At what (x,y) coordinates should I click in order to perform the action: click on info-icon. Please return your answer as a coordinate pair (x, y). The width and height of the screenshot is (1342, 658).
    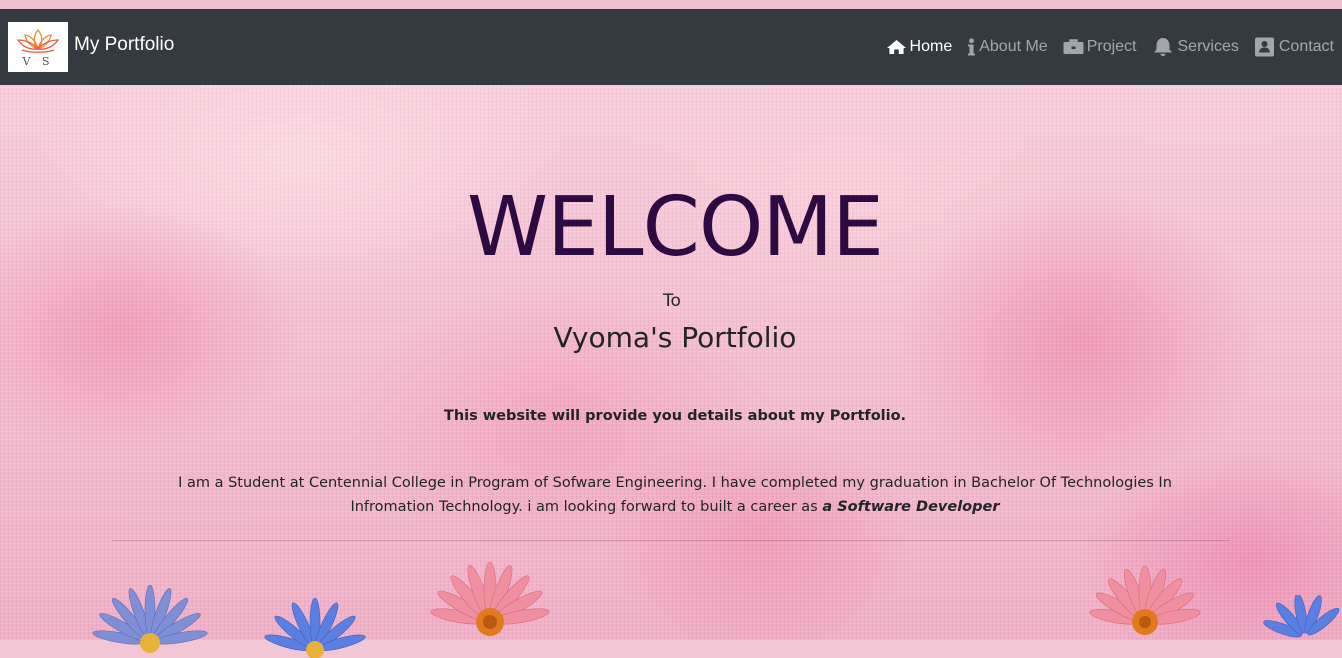
    Looking at the image, I should click on (972, 47).